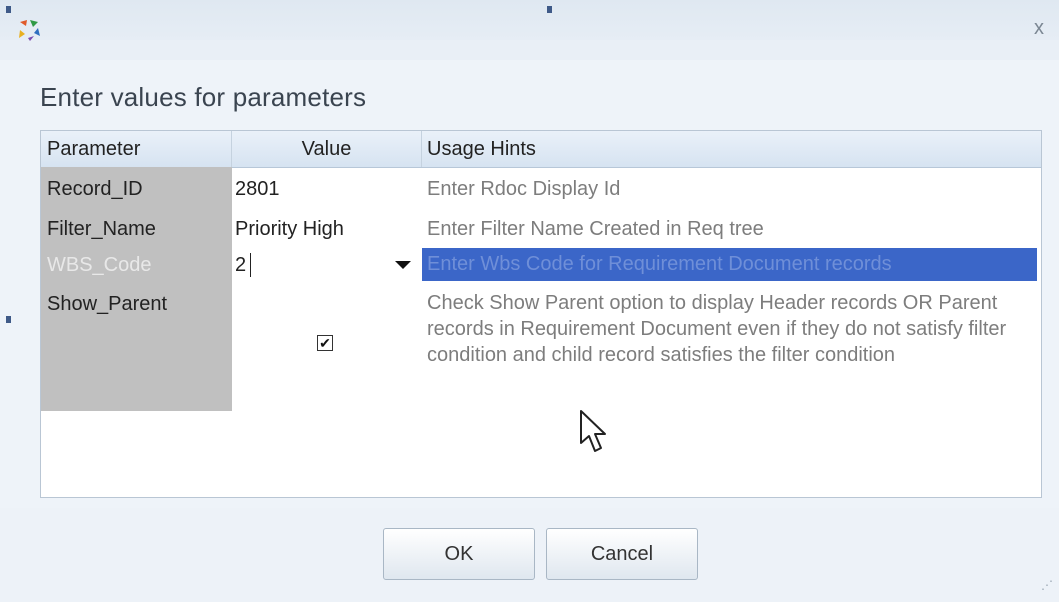 This screenshot has width=1059, height=602. What do you see at coordinates (289, 229) in the screenshot?
I see `value-filter-name: Priority High` at bounding box center [289, 229].